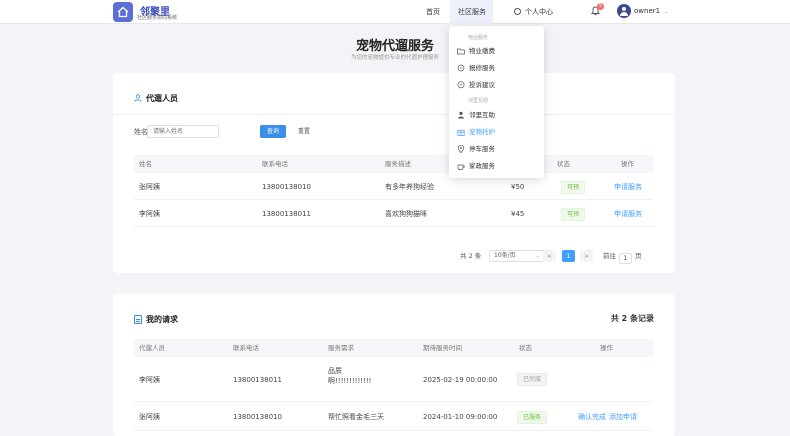 Image resolution: width=790 pixels, height=436 pixels. I want to click on menu-item-label: 家政服务, so click(482, 166).